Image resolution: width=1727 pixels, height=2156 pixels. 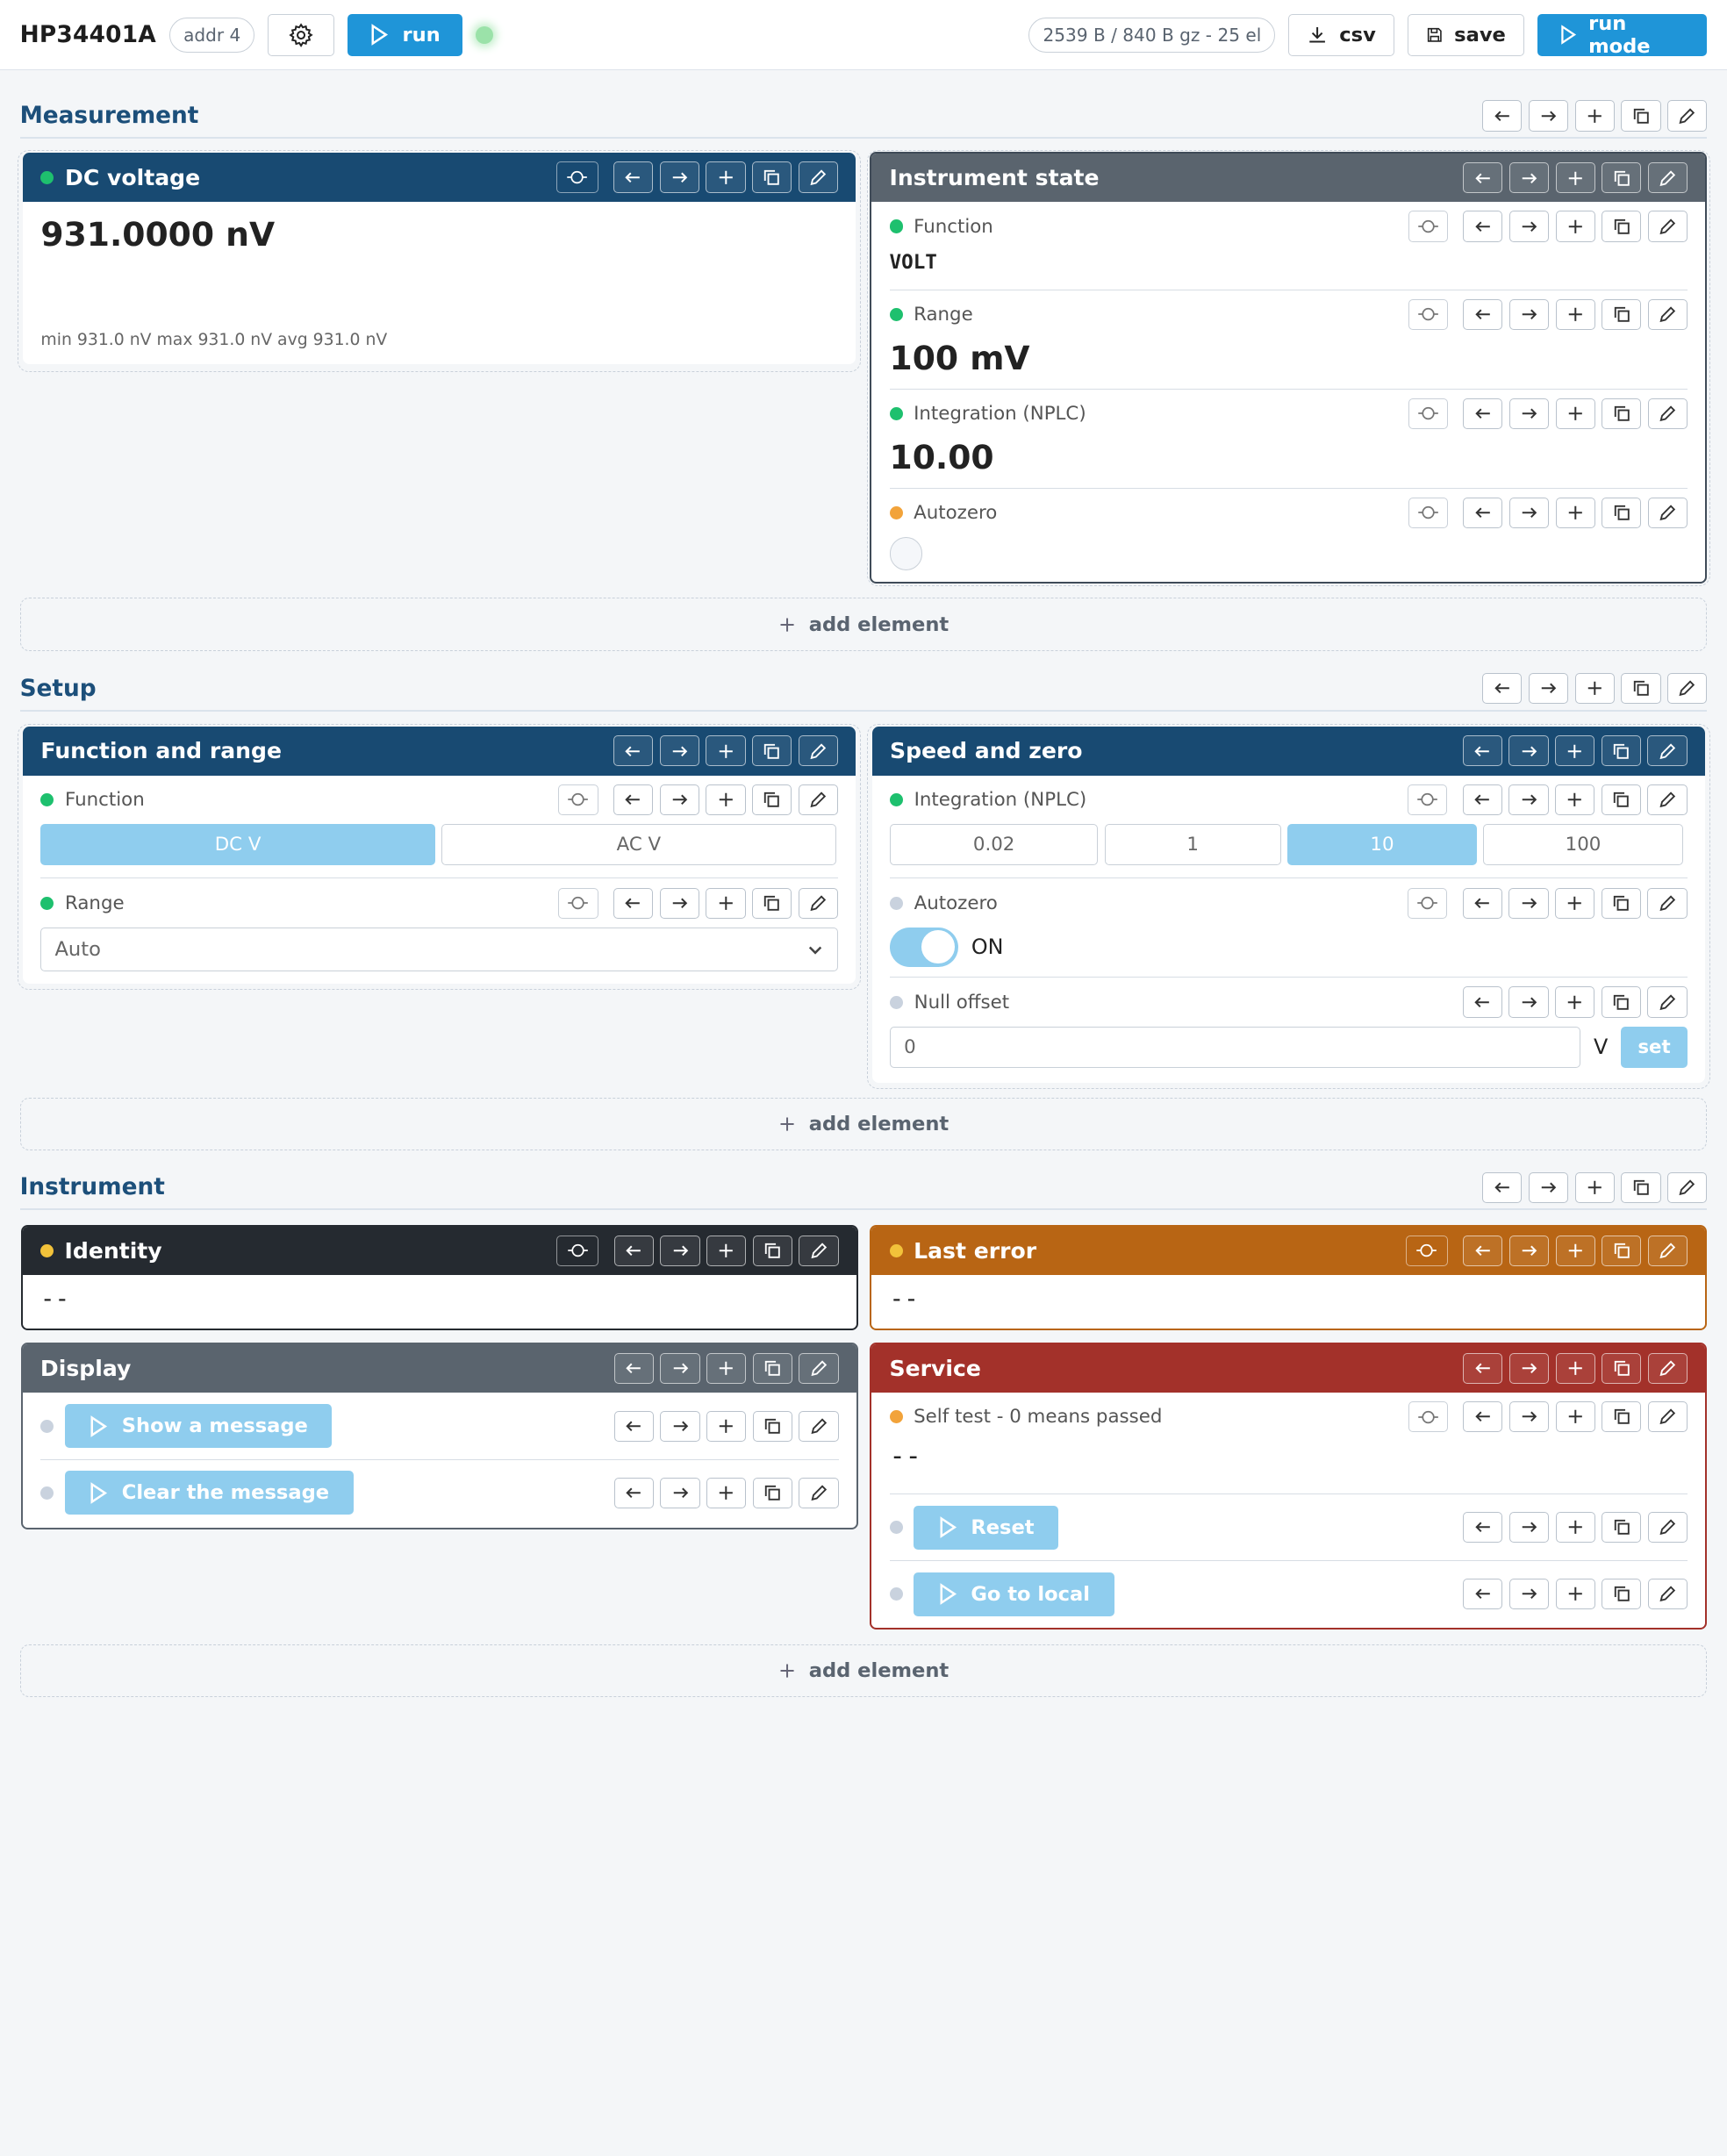 I want to click on show-message-button: Show a message, so click(x=198, y=1426).